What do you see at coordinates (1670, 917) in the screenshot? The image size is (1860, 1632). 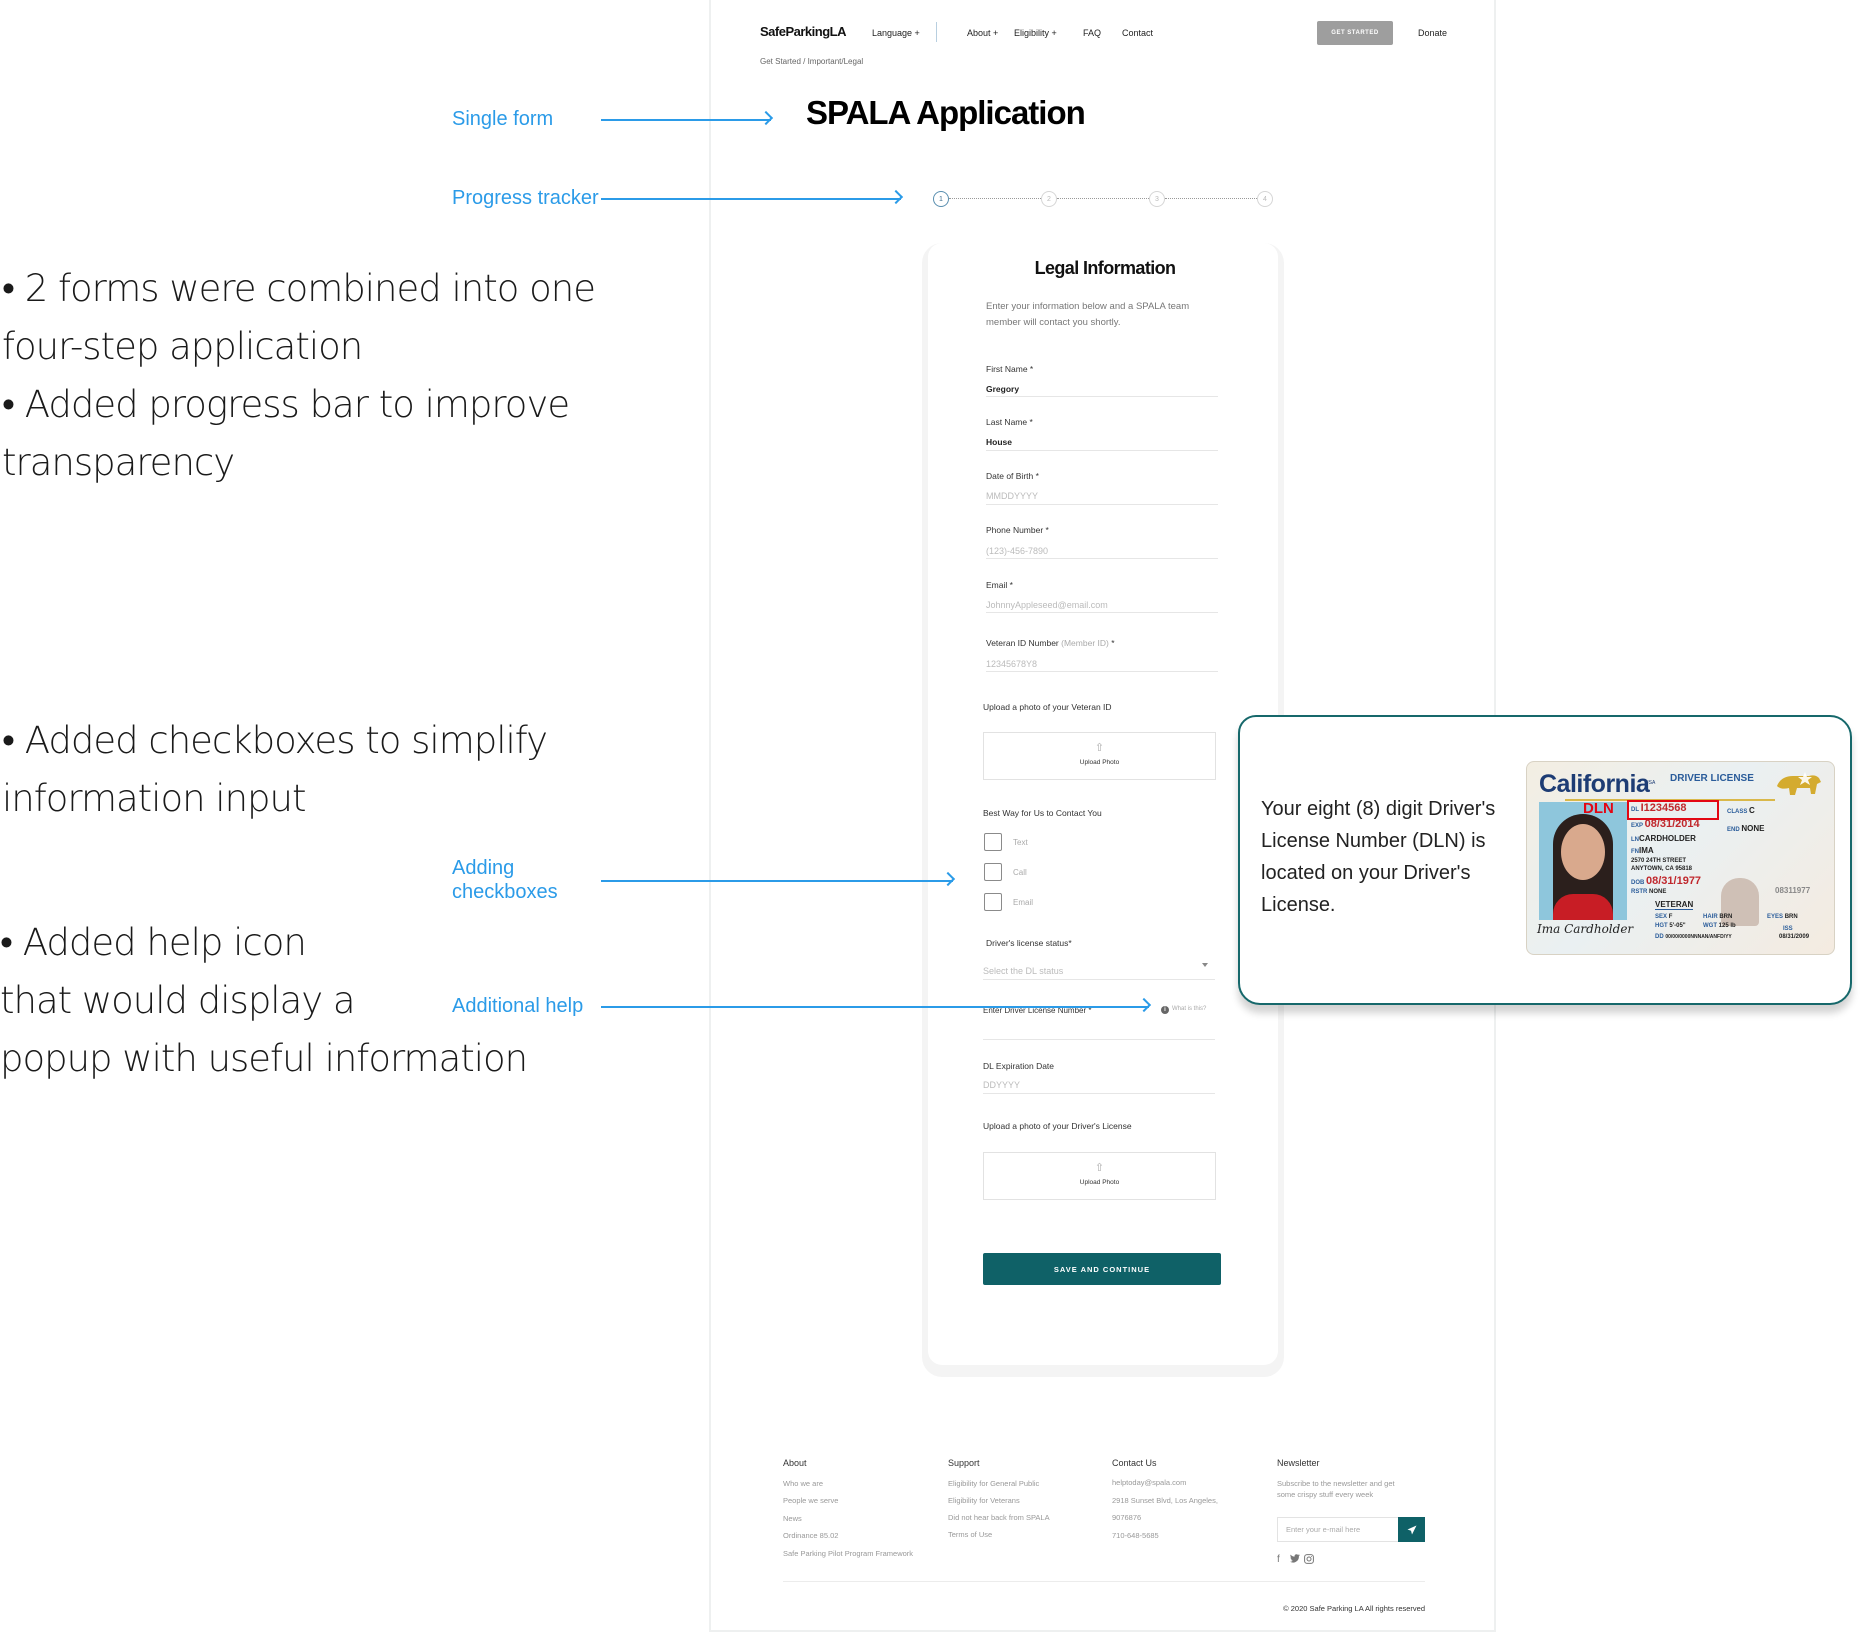 I see `license-sex: F` at bounding box center [1670, 917].